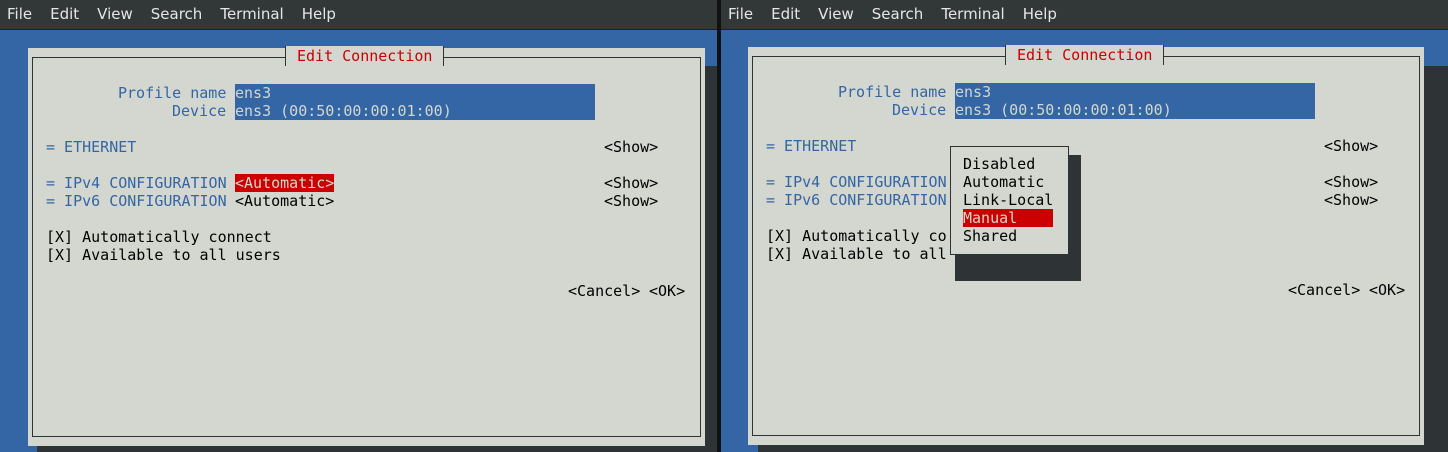 This screenshot has width=1448, height=452. Describe the element at coordinates (284, 201) in the screenshot. I see `ipv6-mode-button: <Automatic>` at that location.